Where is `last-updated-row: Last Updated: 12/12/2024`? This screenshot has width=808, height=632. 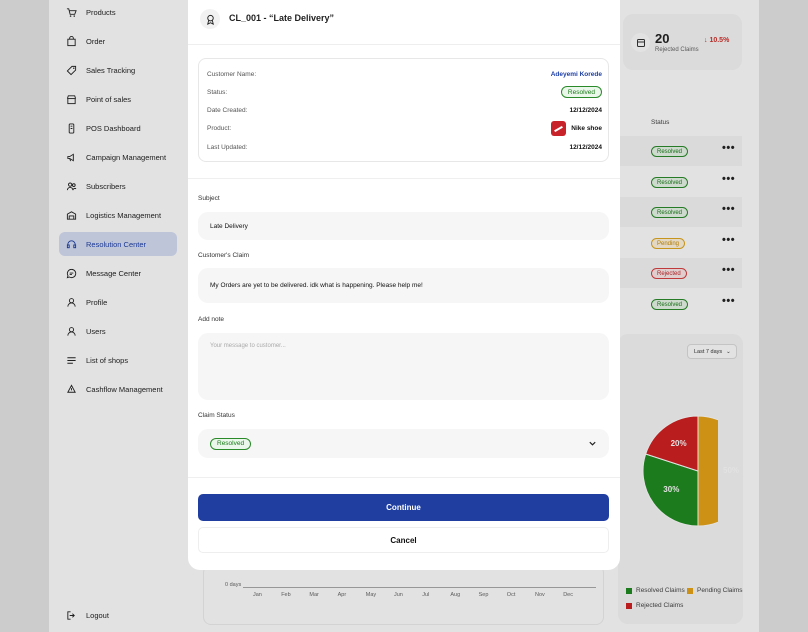
last-updated-row: Last Updated: 12/12/2024 is located at coordinates (404, 147).